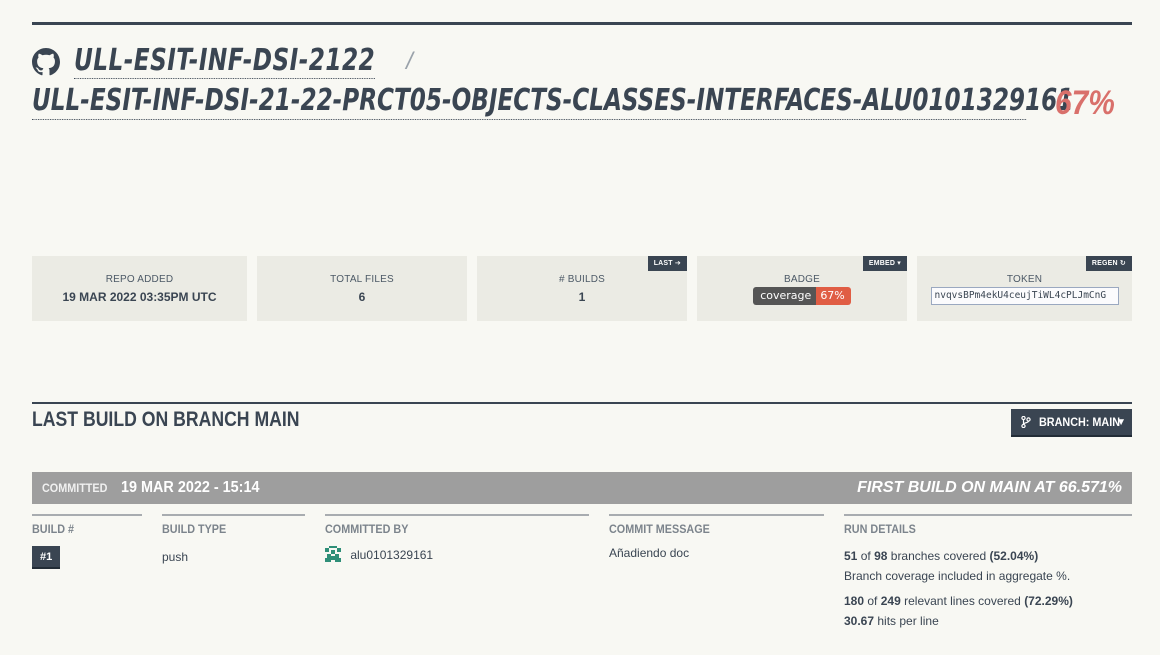 The width and height of the screenshot is (1160, 655). I want to click on commit-message: Añadiendo doc, so click(649, 553).